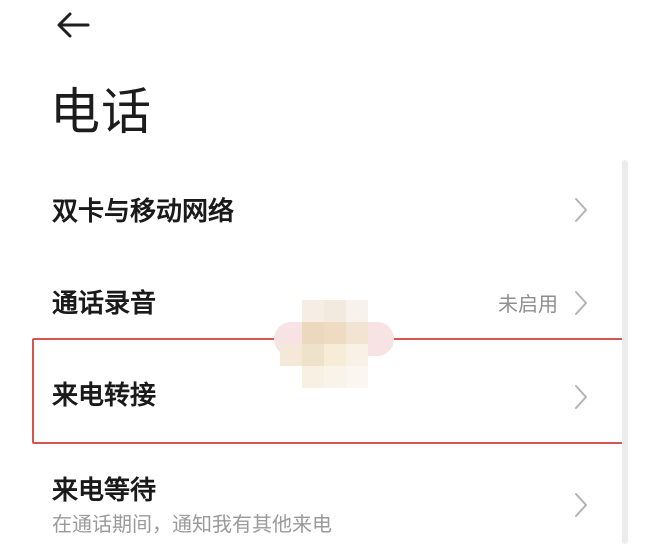 The height and width of the screenshot is (544, 664). Describe the element at coordinates (192, 524) in the screenshot. I see `setting-subtitle-call-waiting: 在通话期间，通知我有其他来电` at that location.